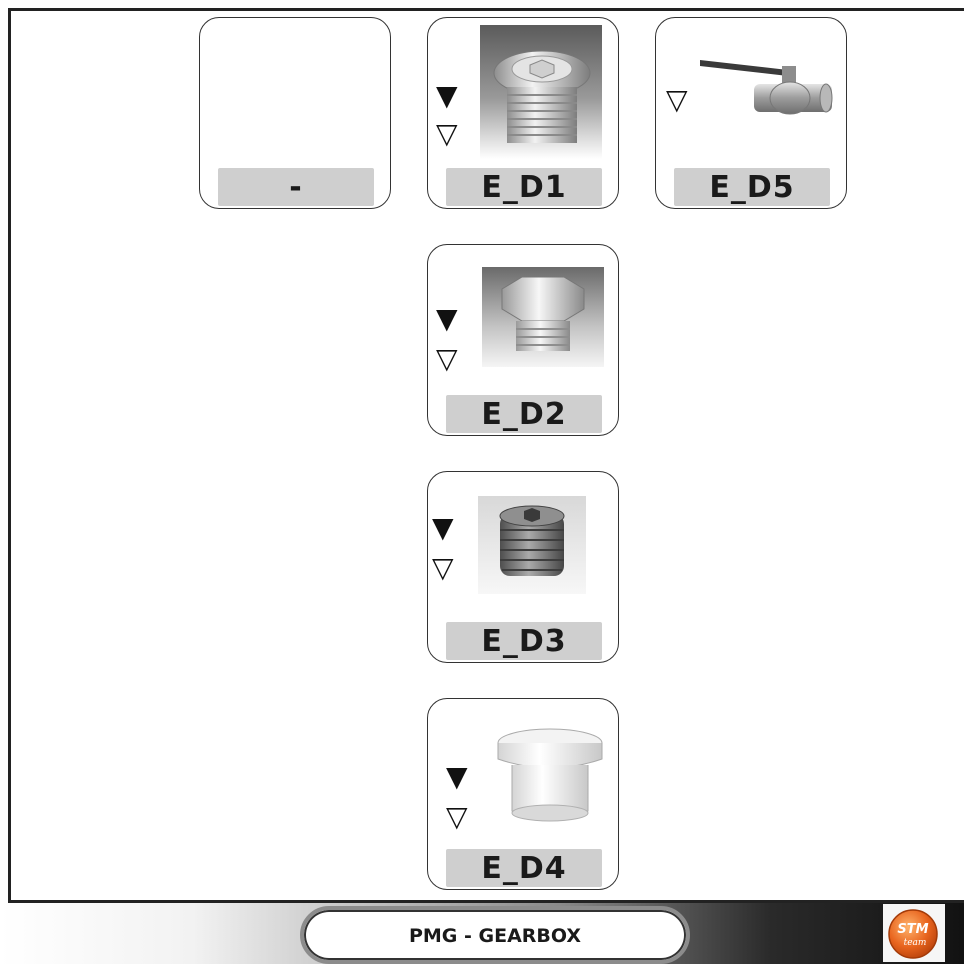 The height and width of the screenshot is (964, 964). What do you see at coordinates (766, 88) in the screenshot?
I see `ball-valve-image` at bounding box center [766, 88].